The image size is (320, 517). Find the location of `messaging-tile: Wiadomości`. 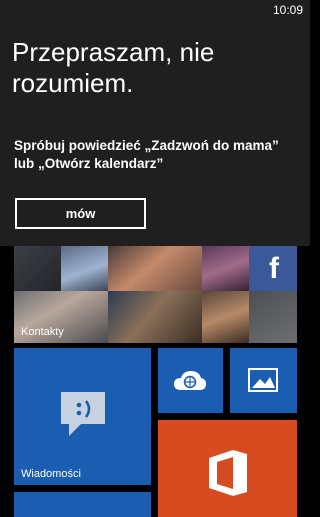

messaging-tile: Wiadomości is located at coordinates (82, 416).